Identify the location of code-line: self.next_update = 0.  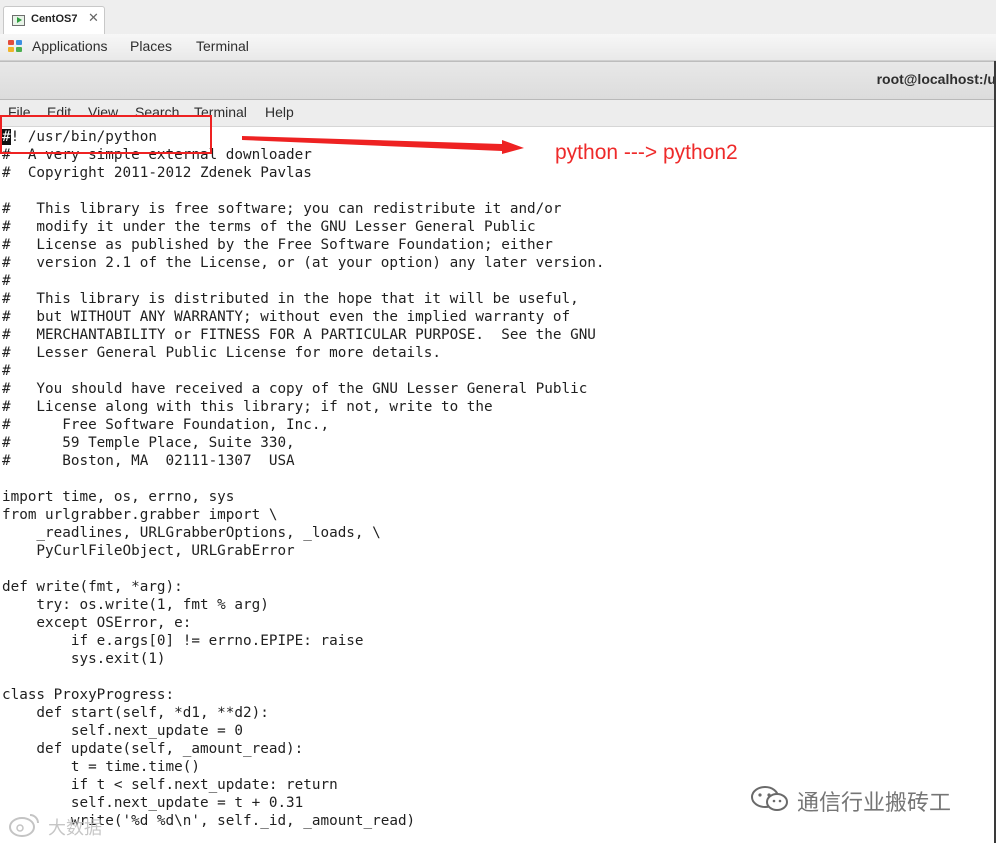
(123, 731).